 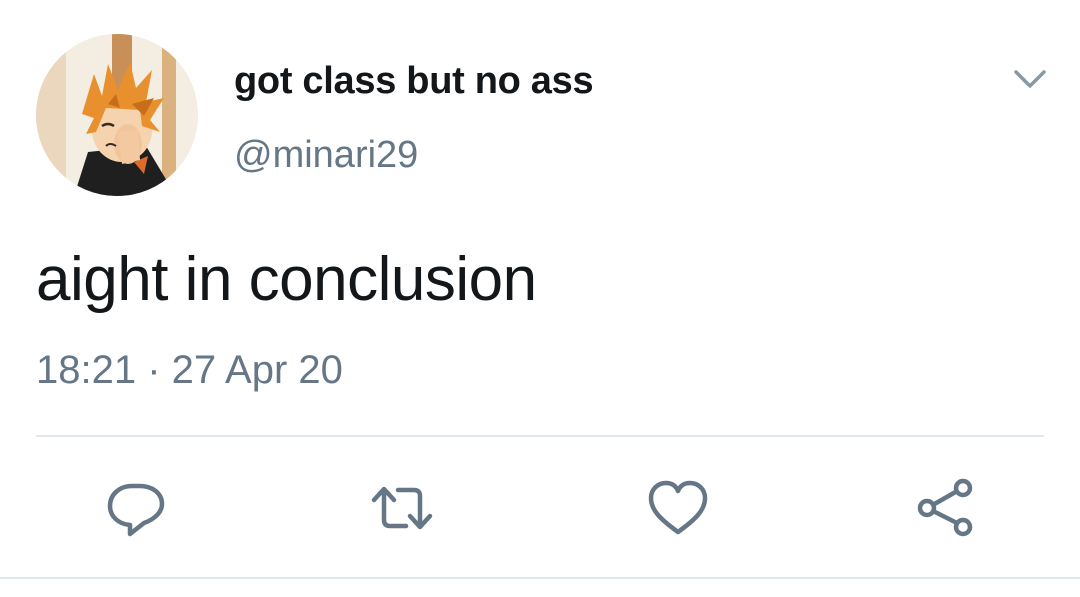 I want to click on retweet-button, so click(x=402, y=508).